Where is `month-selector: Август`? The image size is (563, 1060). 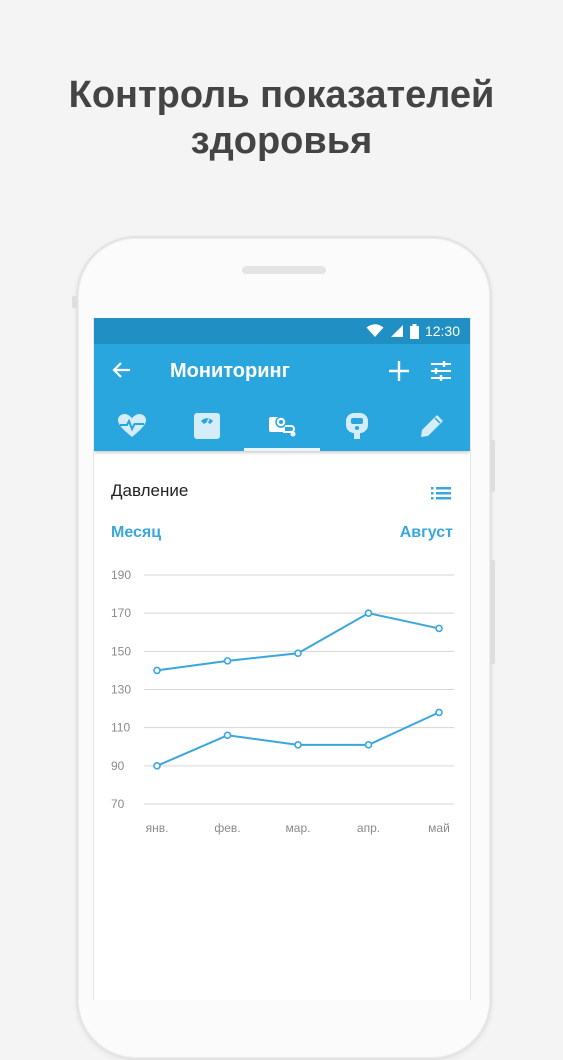
month-selector: Август is located at coordinates (426, 533).